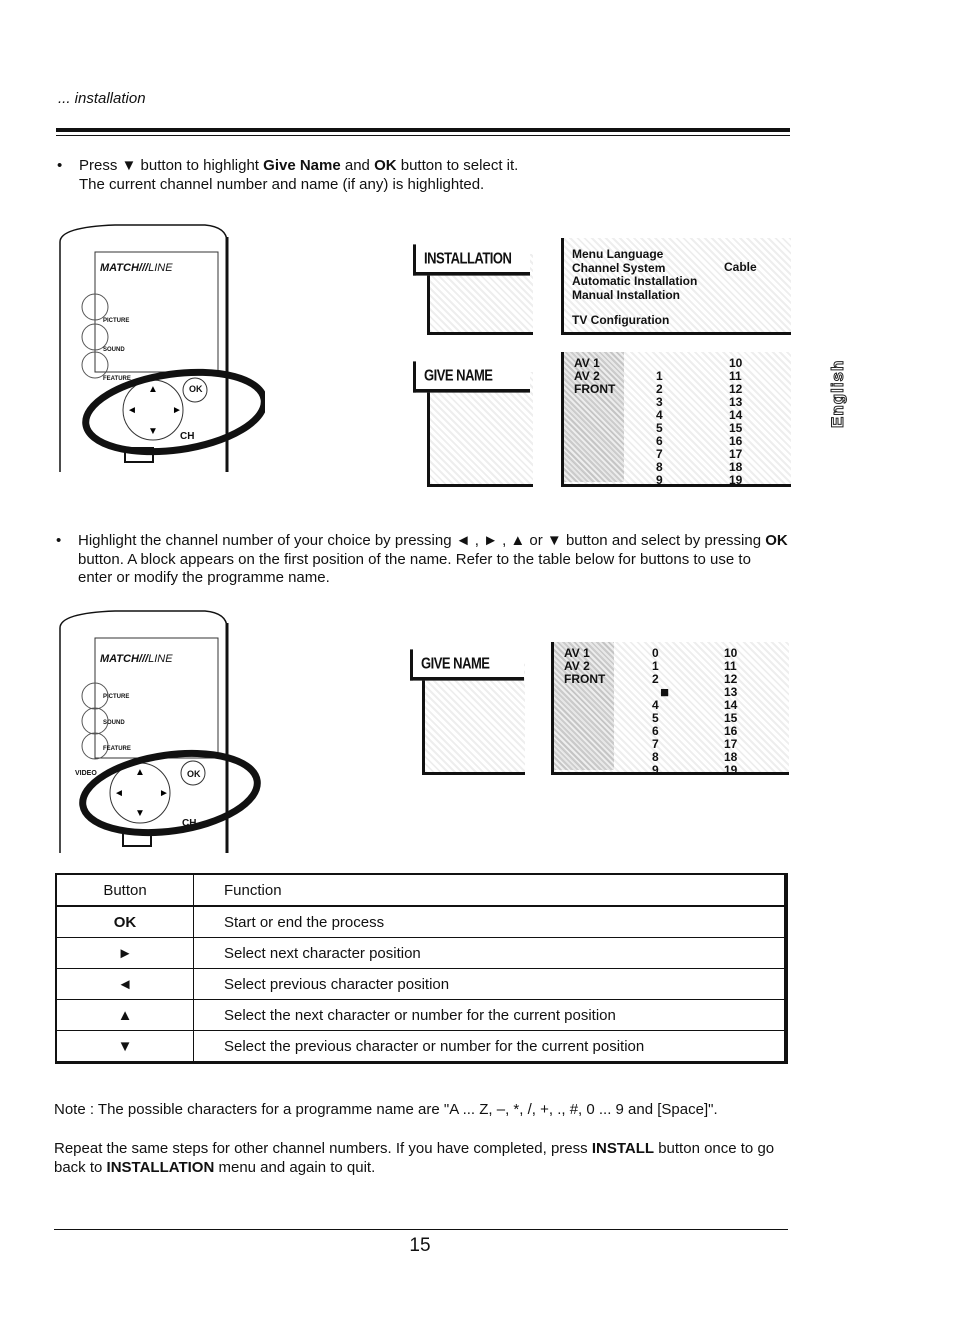  I want to click on channel-system-value: Cable, so click(740, 267).